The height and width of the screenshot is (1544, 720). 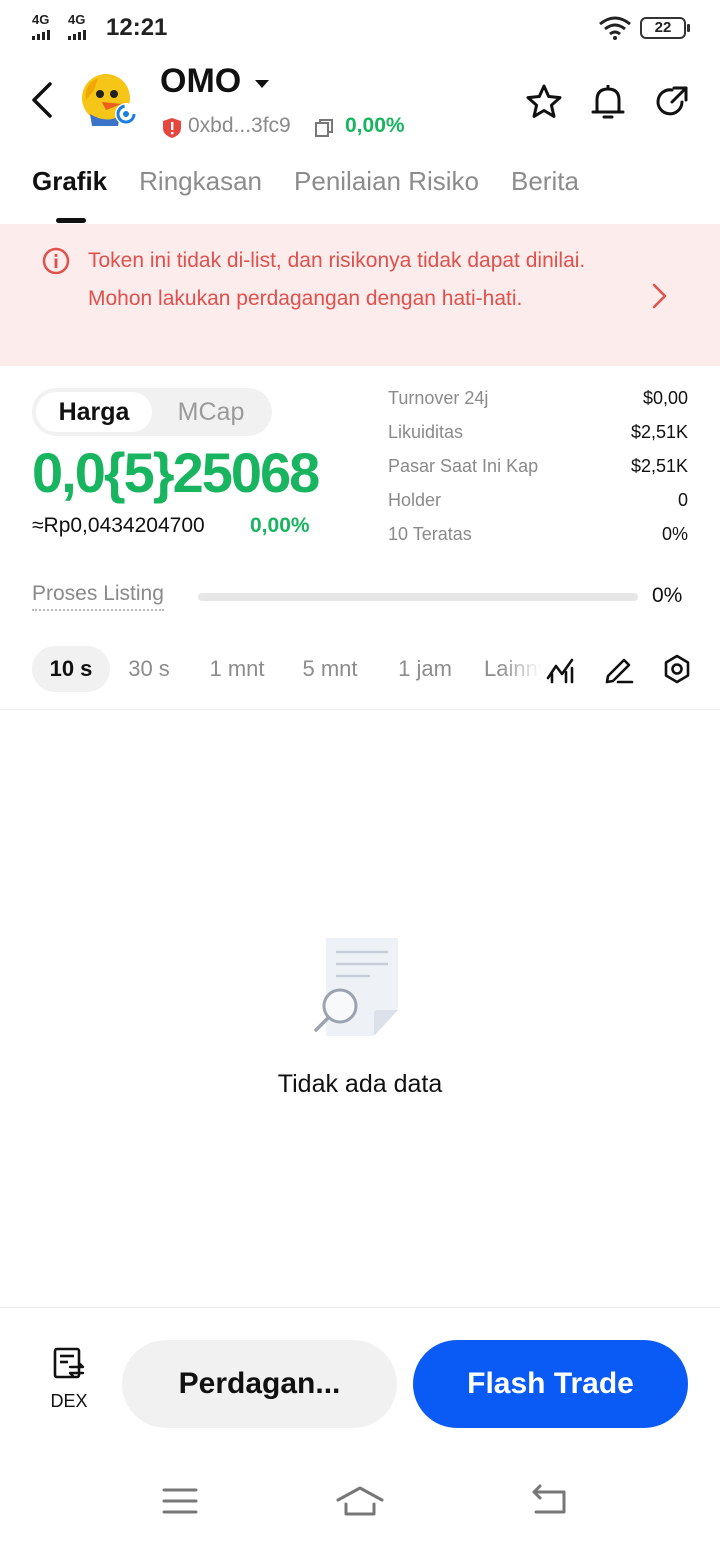 What do you see at coordinates (69, 1384) in the screenshot?
I see `dex-button: DEX` at bounding box center [69, 1384].